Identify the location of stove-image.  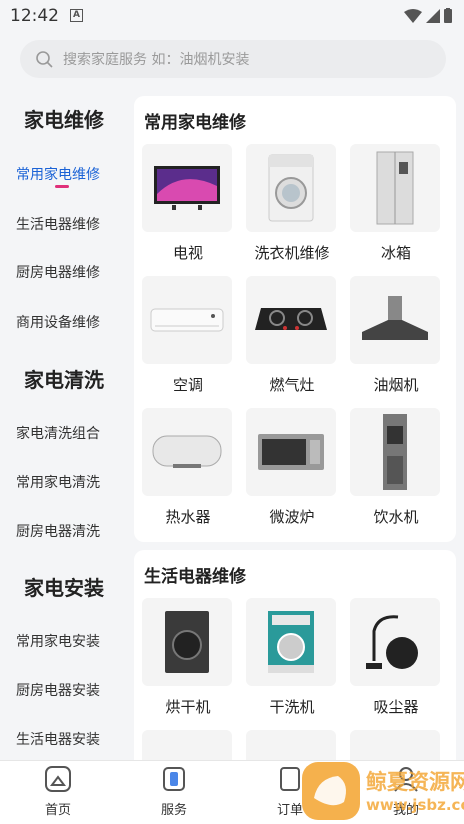
(291, 320).